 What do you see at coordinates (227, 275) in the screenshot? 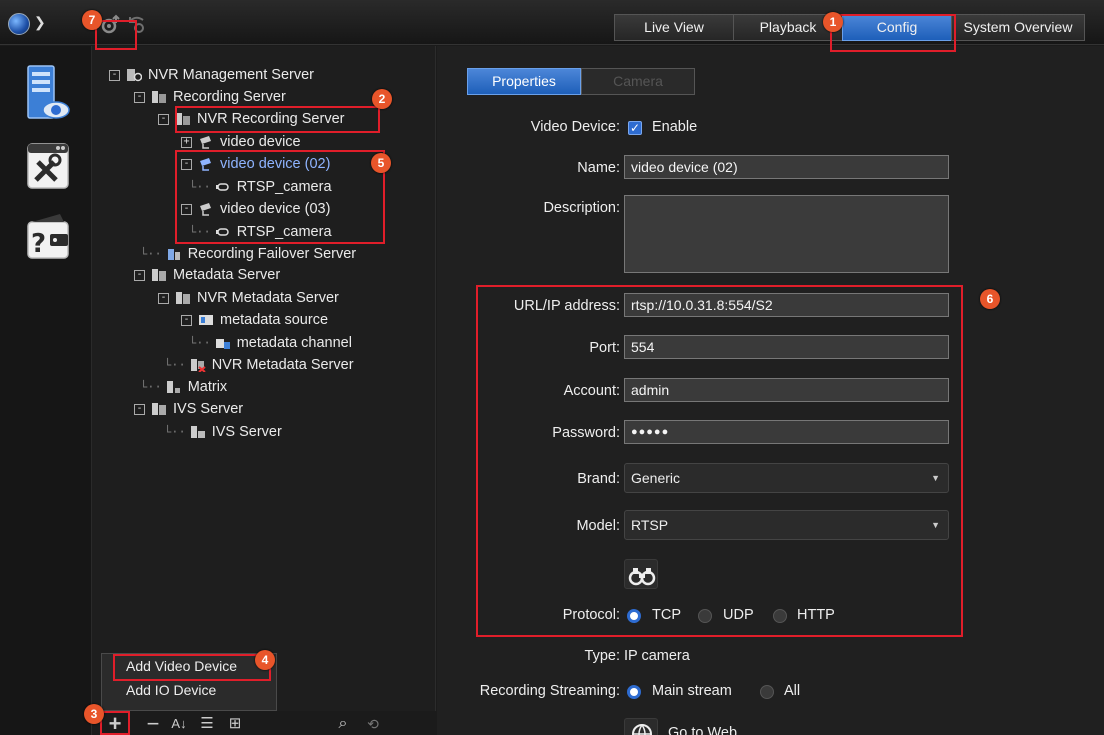
I see `tree-node-label: Metadata Server` at bounding box center [227, 275].